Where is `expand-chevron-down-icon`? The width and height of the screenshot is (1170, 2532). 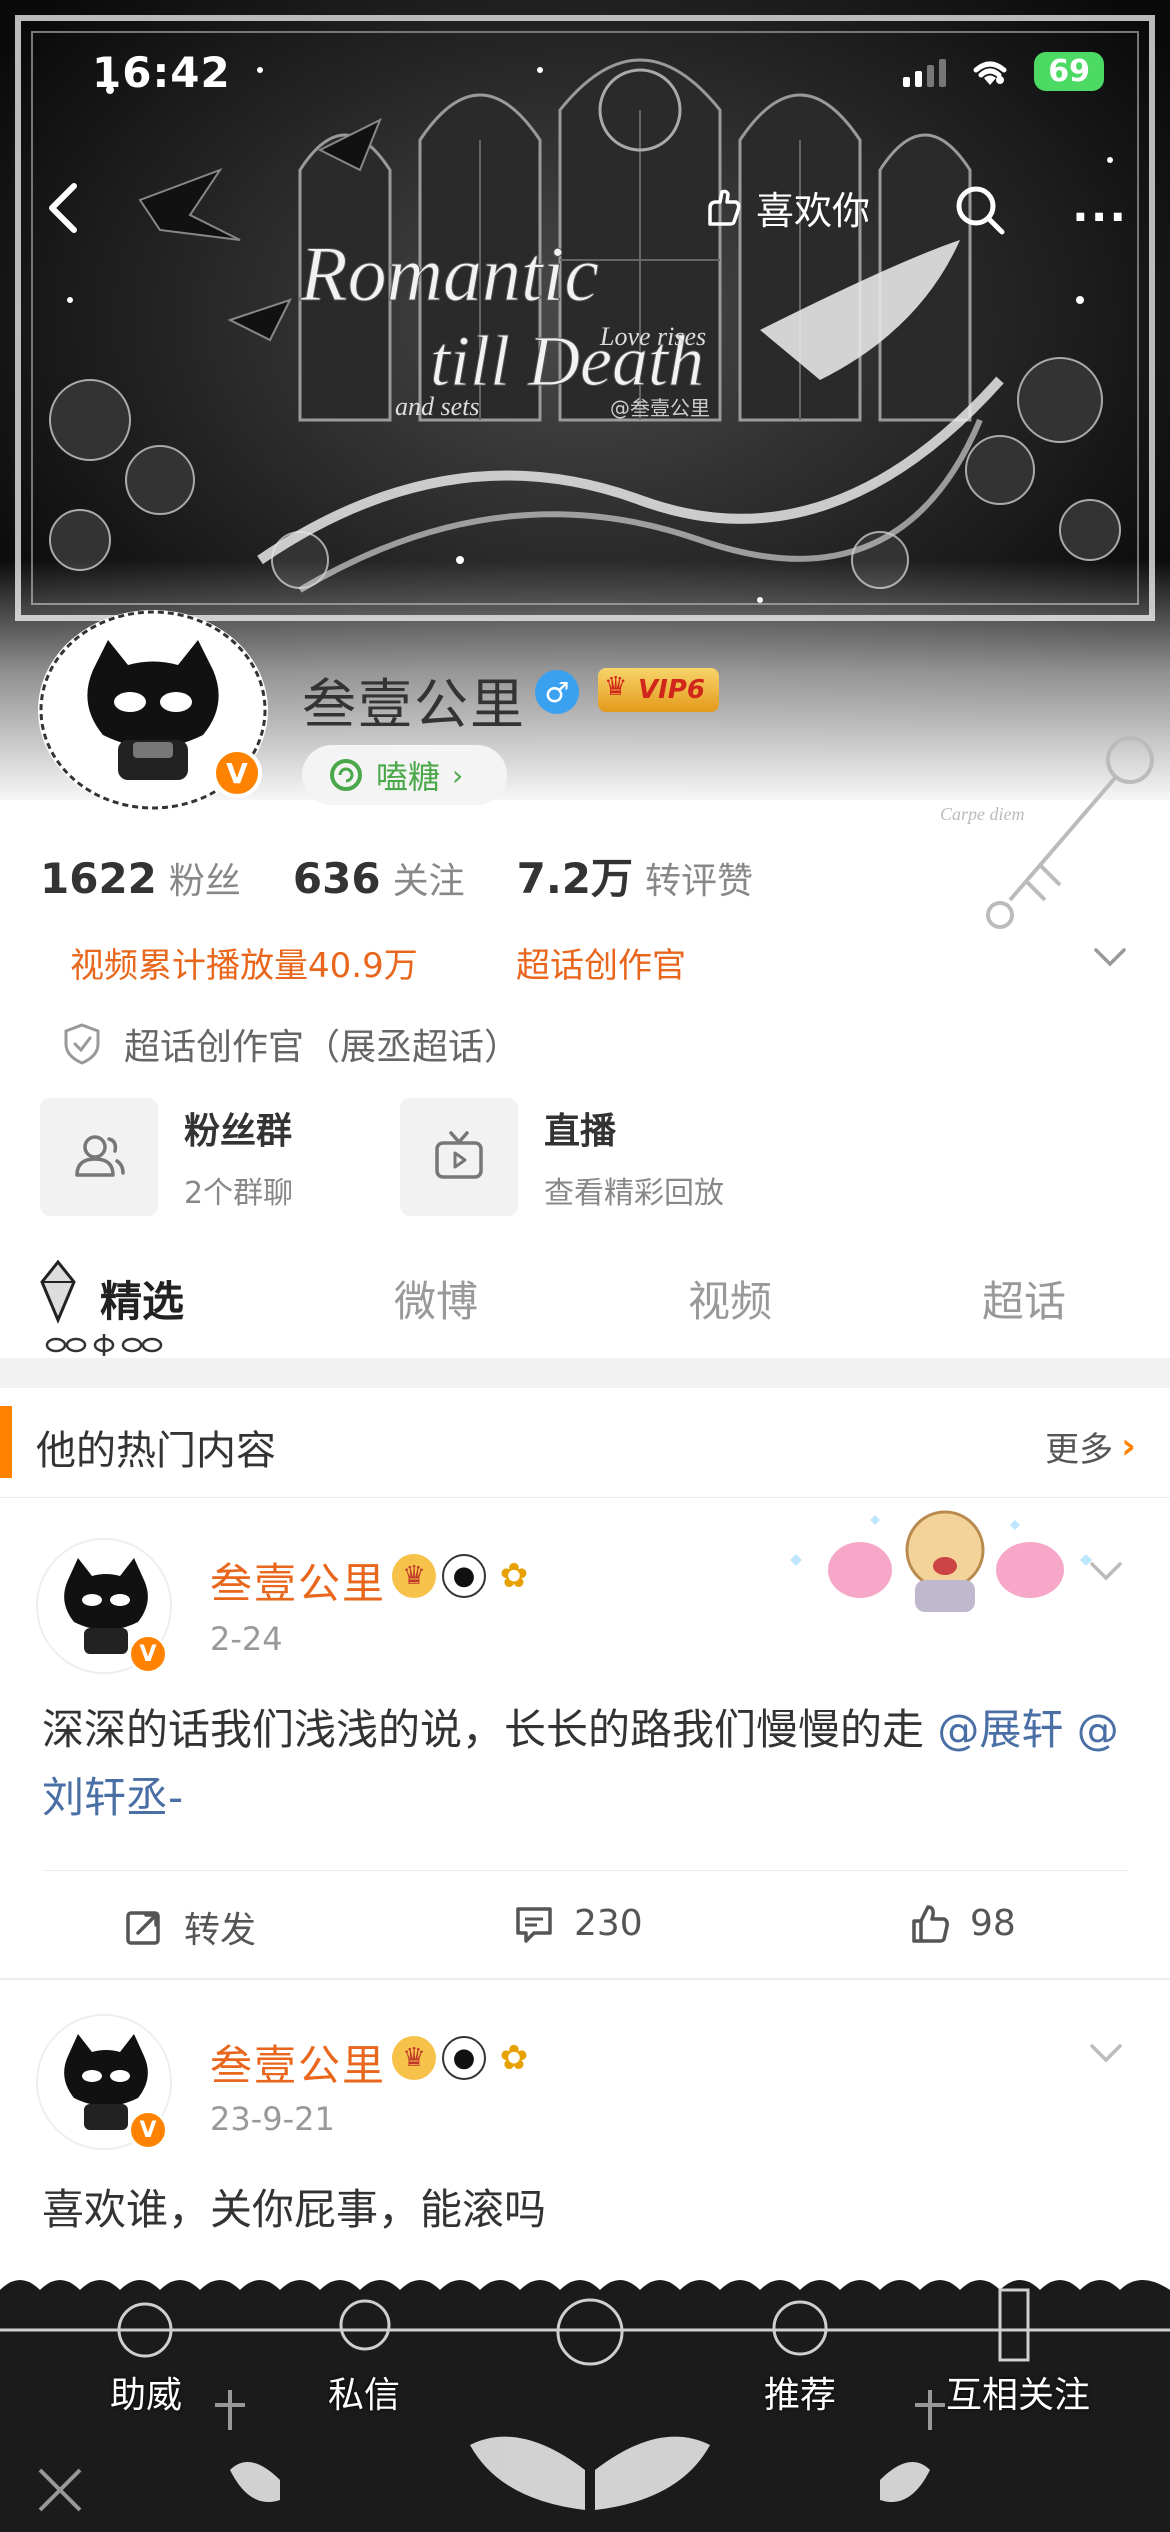 expand-chevron-down-icon is located at coordinates (1110, 957).